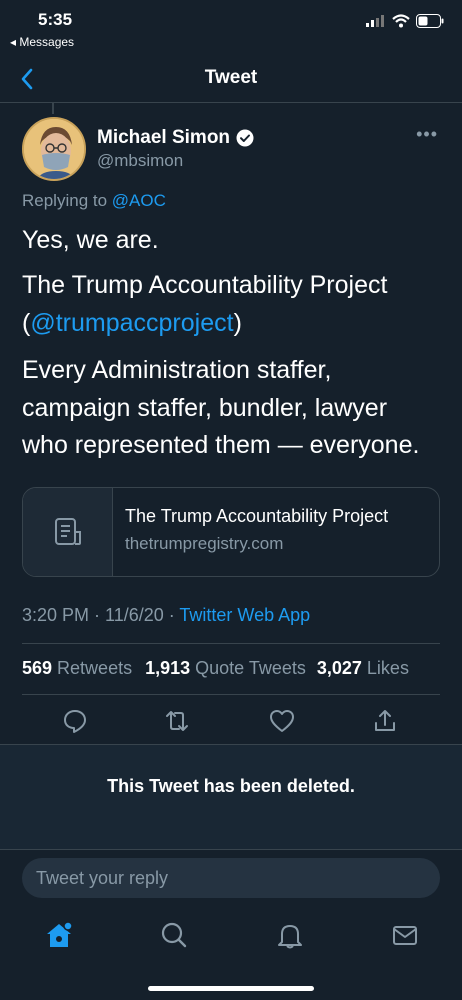 This screenshot has height=1000, width=462. What do you see at coordinates (290, 935) in the screenshot?
I see `notifications-tab-icon` at bounding box center [290, 935].